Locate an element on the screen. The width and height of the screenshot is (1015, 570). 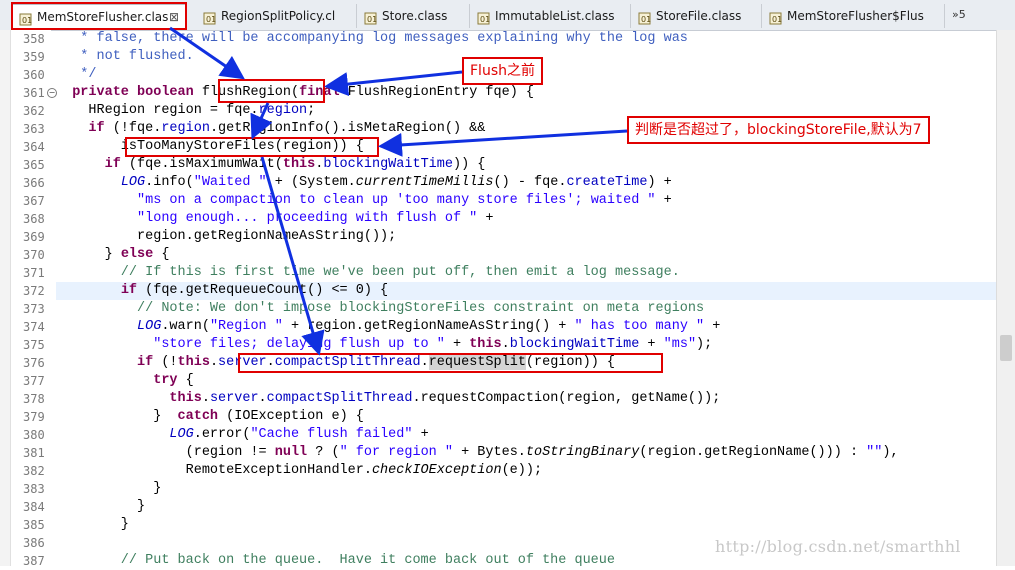
arrow-flushregion-to-istoomany is located at coordinates (261, 121).